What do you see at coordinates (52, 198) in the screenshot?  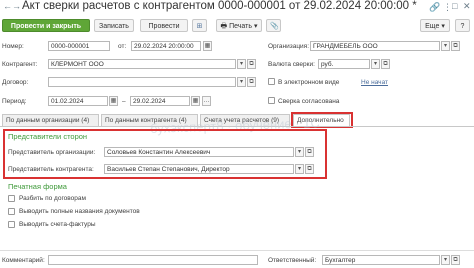 I see `split-by-contracts-label: Разбить по договорам` at bounding box center [52, 198].